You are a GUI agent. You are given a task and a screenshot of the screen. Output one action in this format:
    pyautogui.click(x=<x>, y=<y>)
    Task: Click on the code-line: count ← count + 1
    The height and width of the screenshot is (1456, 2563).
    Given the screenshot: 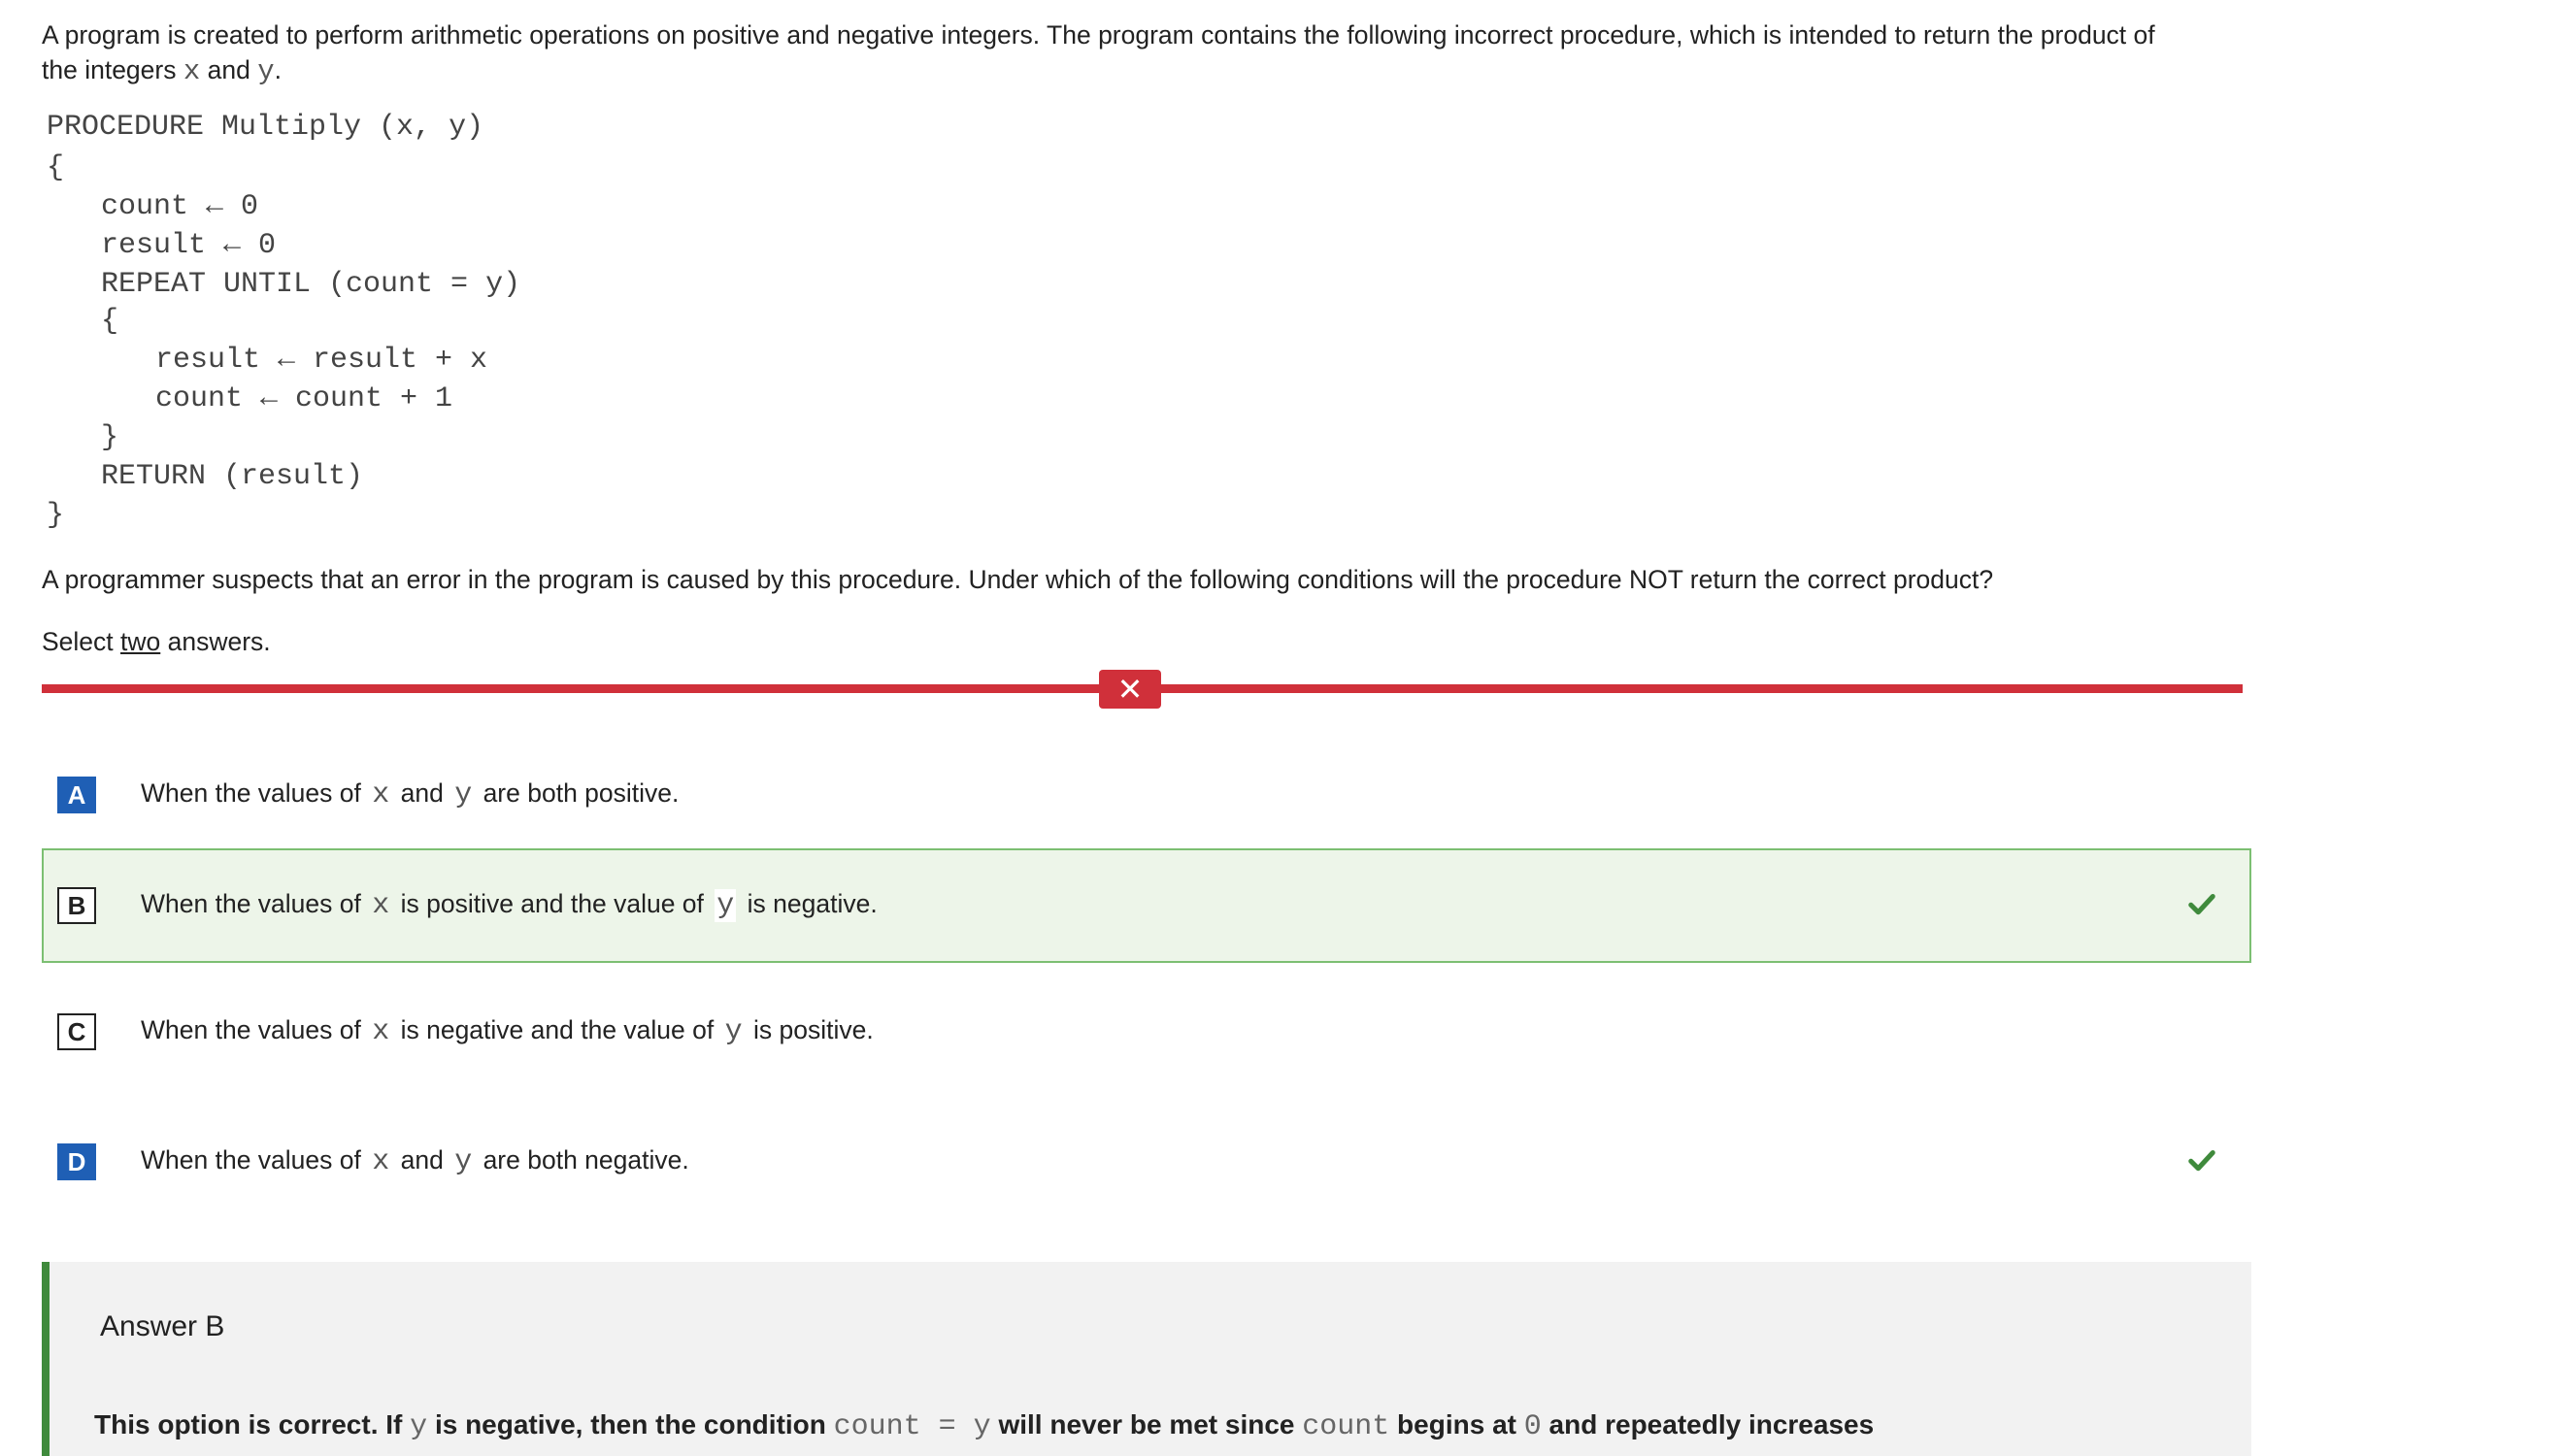 What is the action you would take?
    pyautogui.click(x=304, y=398)
    